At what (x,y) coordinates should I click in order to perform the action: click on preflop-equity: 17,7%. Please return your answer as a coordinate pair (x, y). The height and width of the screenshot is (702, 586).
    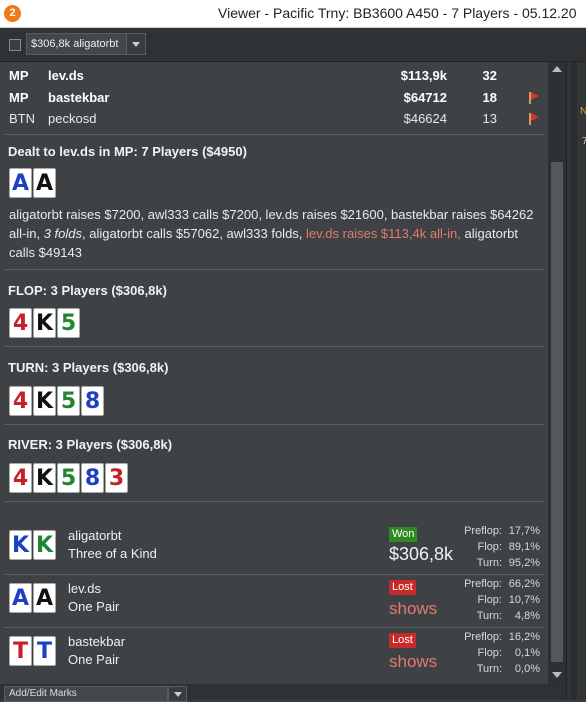
    Looking at the image, I should click on (524, 531).